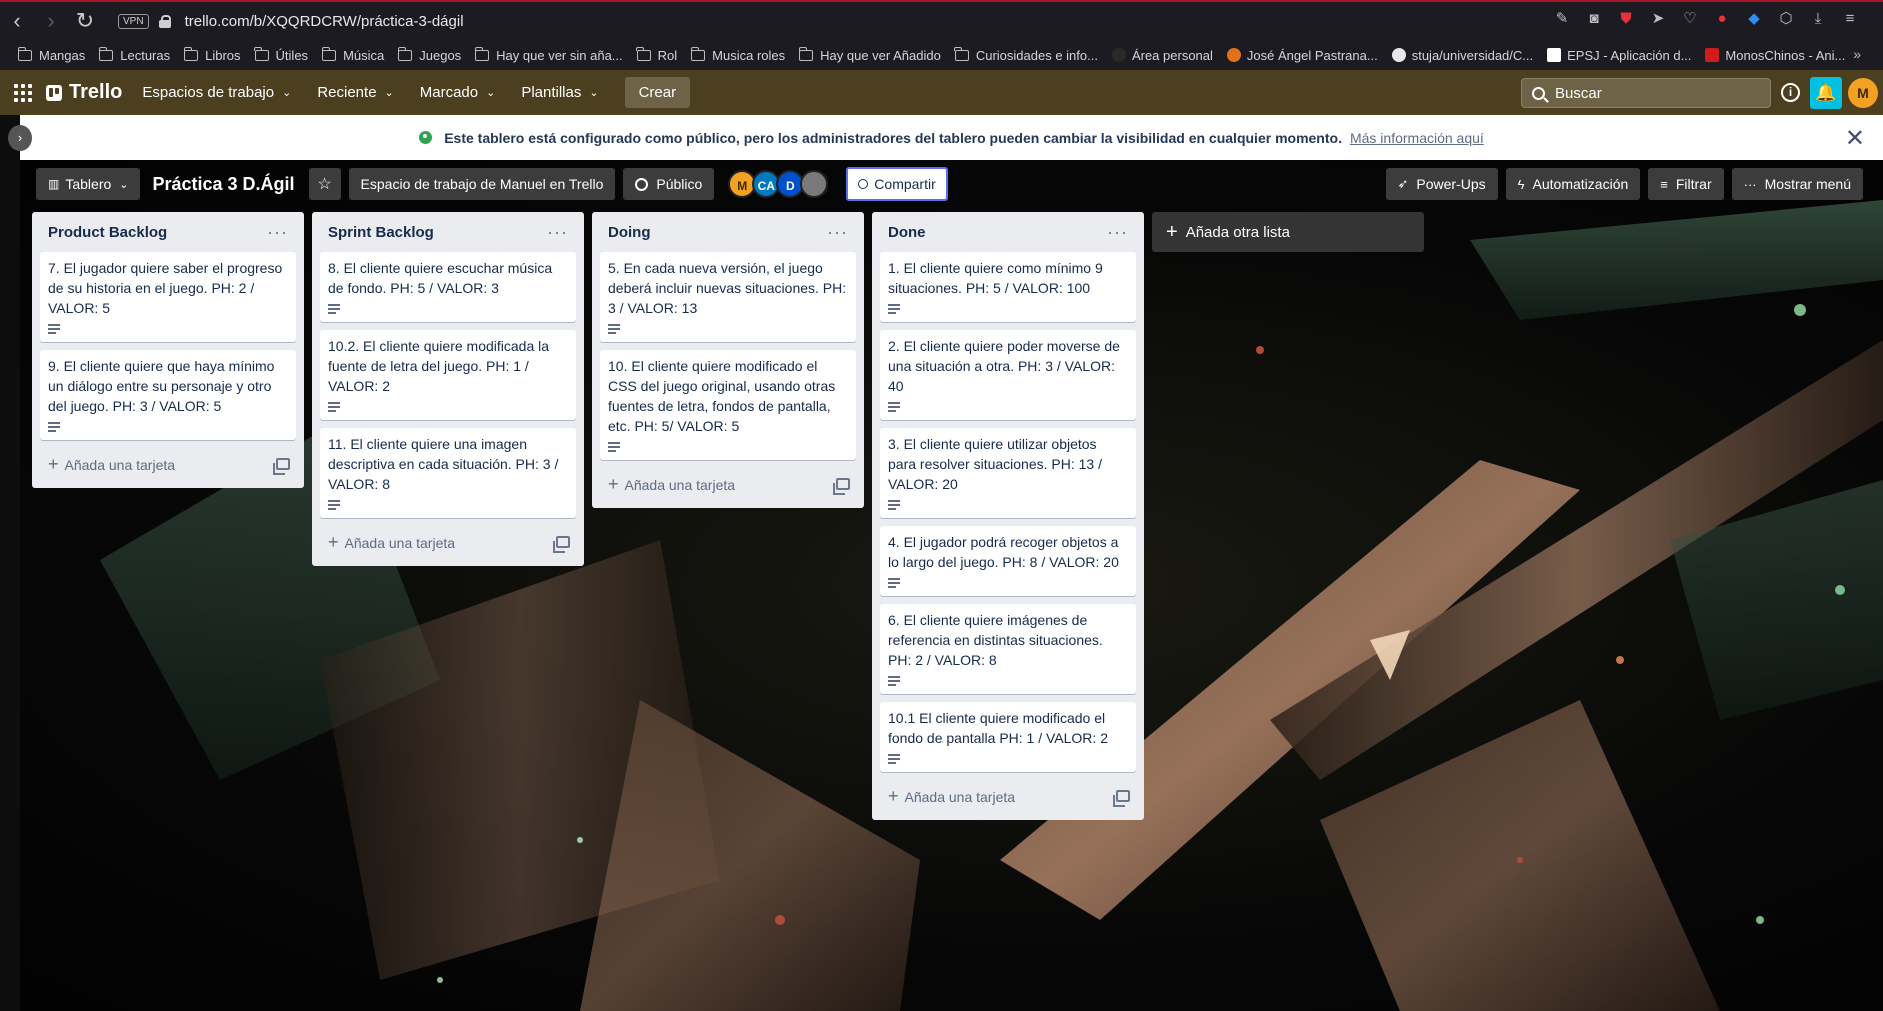 This screenshot has height=1011, width=1883. Describe the element at coordinates (629, 232) in the screenshot. I see `list-title: Doing` at that location.